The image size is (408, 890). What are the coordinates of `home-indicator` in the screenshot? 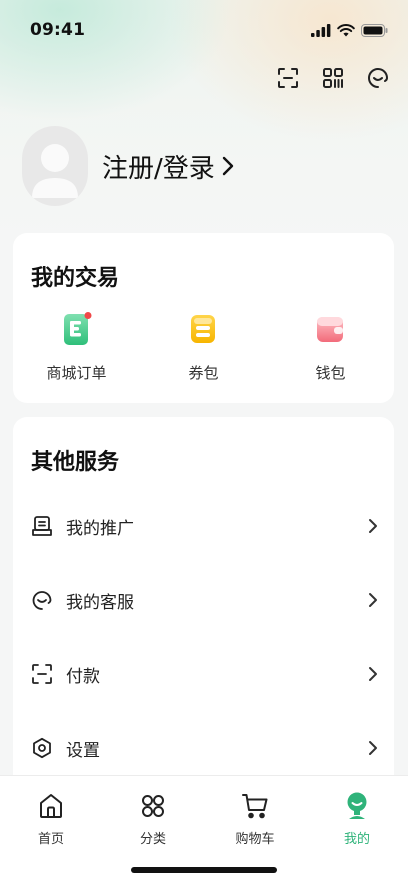 It's located at (204, 870).